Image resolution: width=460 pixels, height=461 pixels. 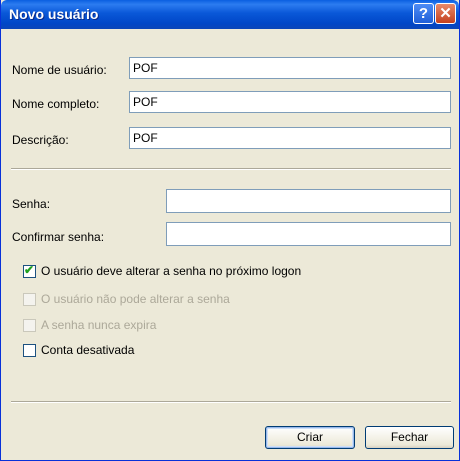 I want to click on account-disabled-label: Conta desativada, so click(x=87, y=350).